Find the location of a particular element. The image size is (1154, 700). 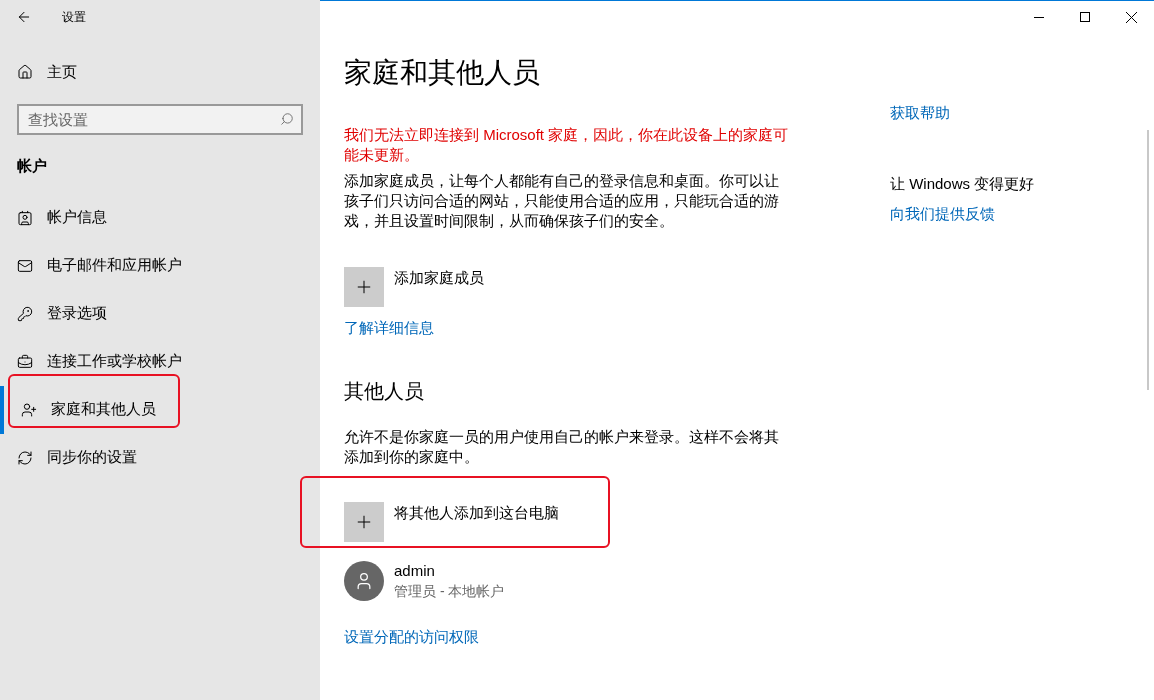

section-heading: 其他人员 is located at coordinates (384, 391).